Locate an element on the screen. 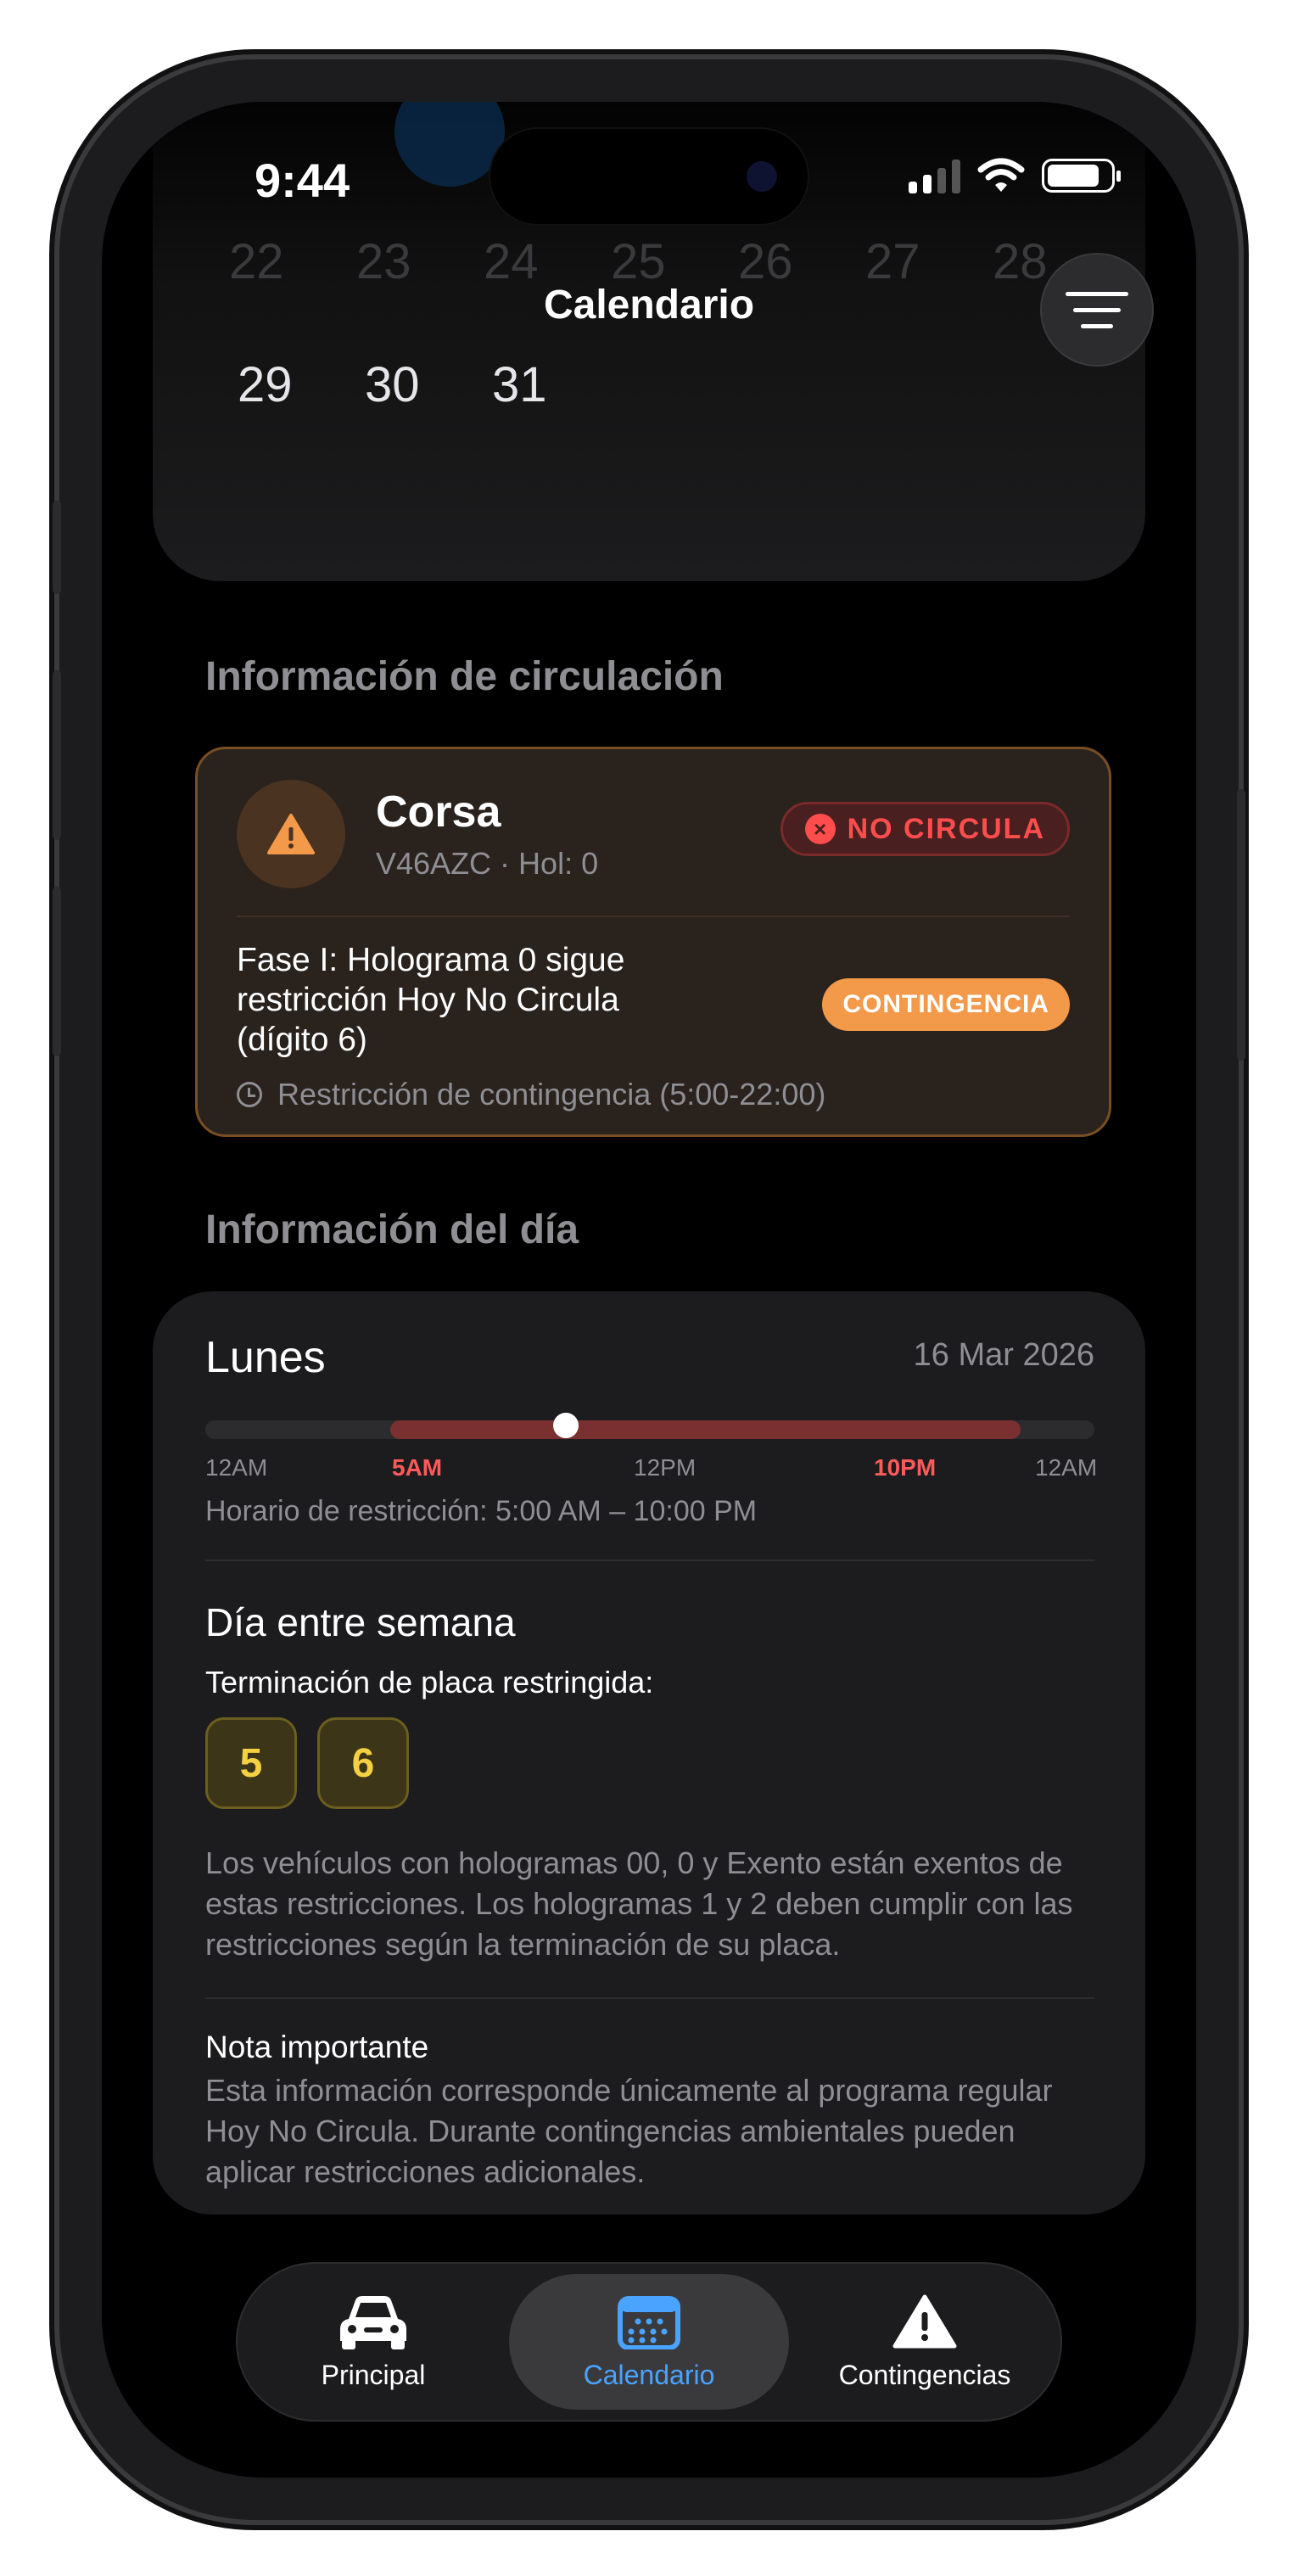  car-icon is located at coordinates (373, 2322).